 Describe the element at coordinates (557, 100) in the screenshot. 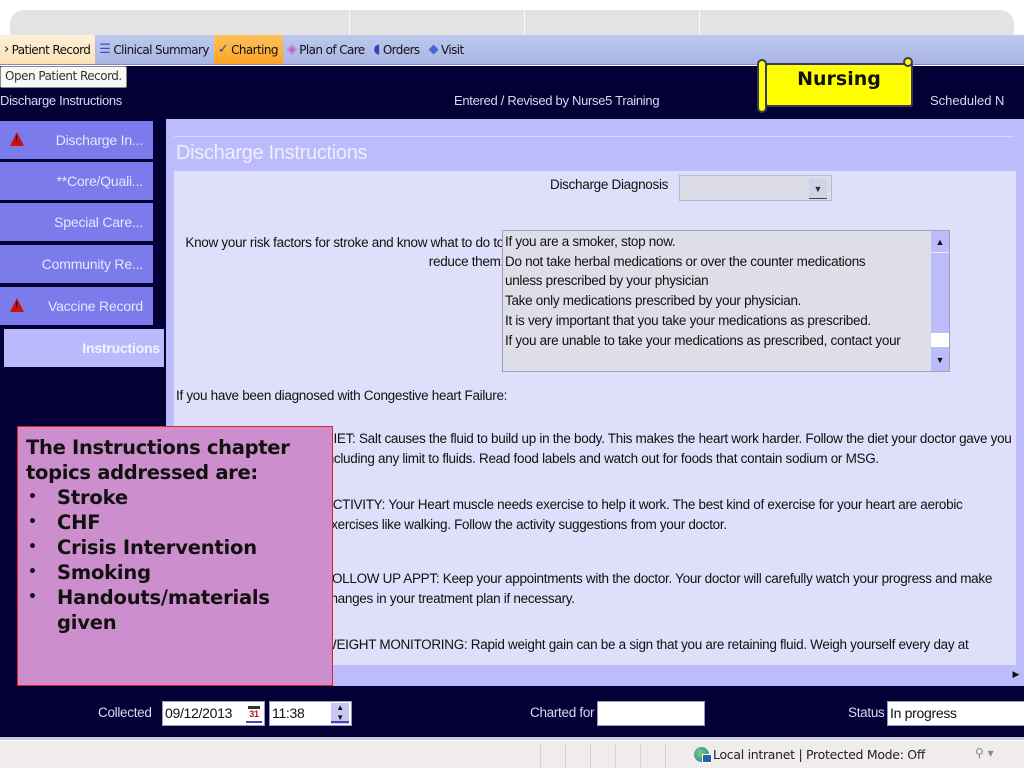

I see `entered-by: Entered / Revised by Nurse5 Training` at that location.